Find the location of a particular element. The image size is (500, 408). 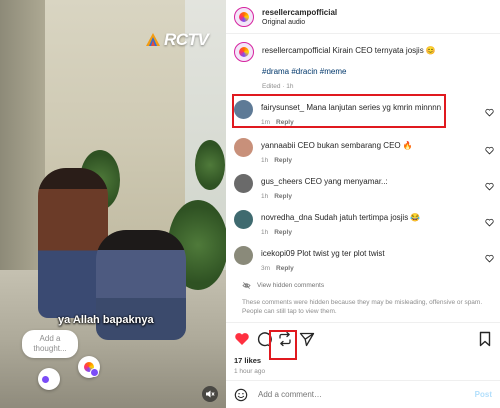

follow-badge-icon is located at coordinates (94, 372).